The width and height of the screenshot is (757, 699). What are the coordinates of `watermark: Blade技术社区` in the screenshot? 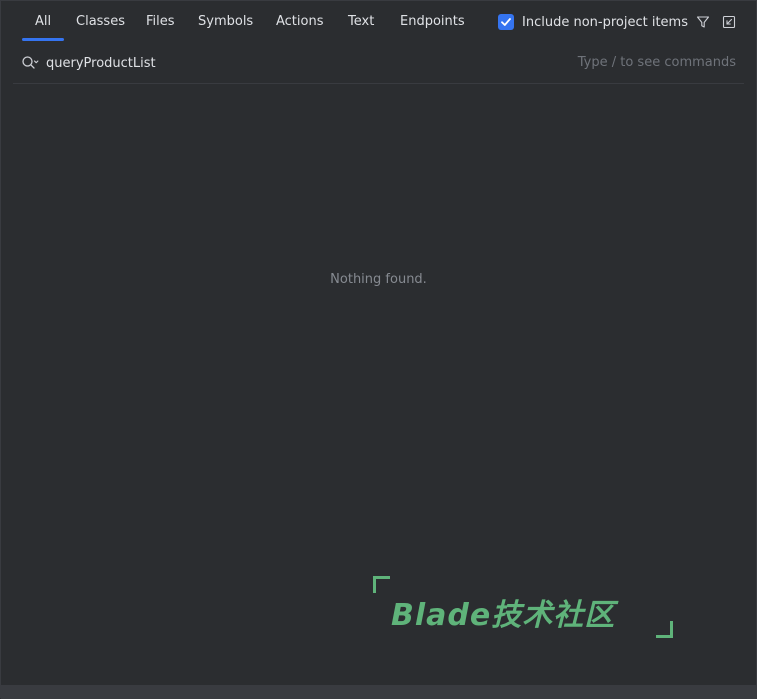 It's located at (523, 607).